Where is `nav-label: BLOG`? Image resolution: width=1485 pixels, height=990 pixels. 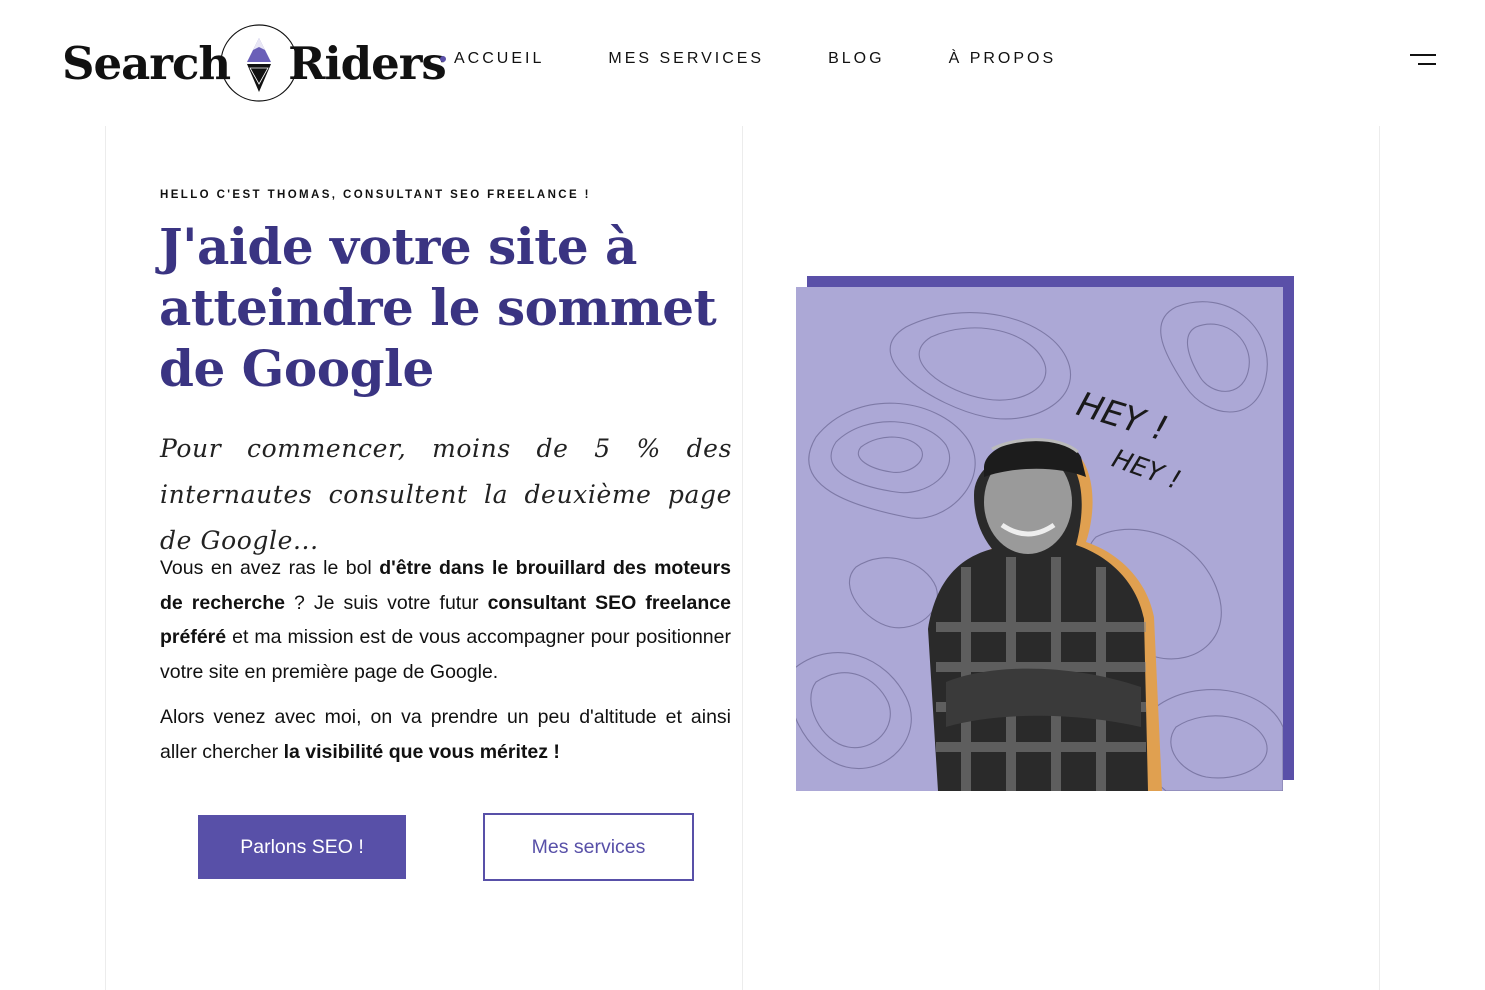
nav-label: BLOG is located at coordinates (856, 58).